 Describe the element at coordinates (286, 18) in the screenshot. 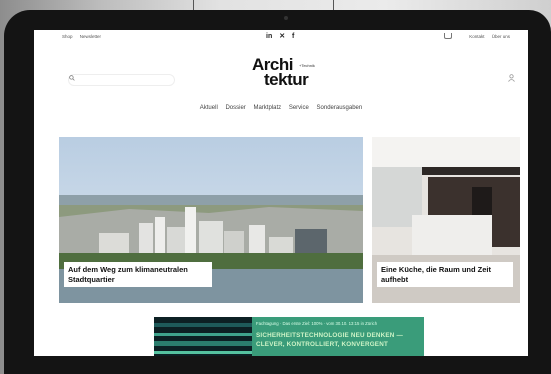

I see `camera-dot` at that location.